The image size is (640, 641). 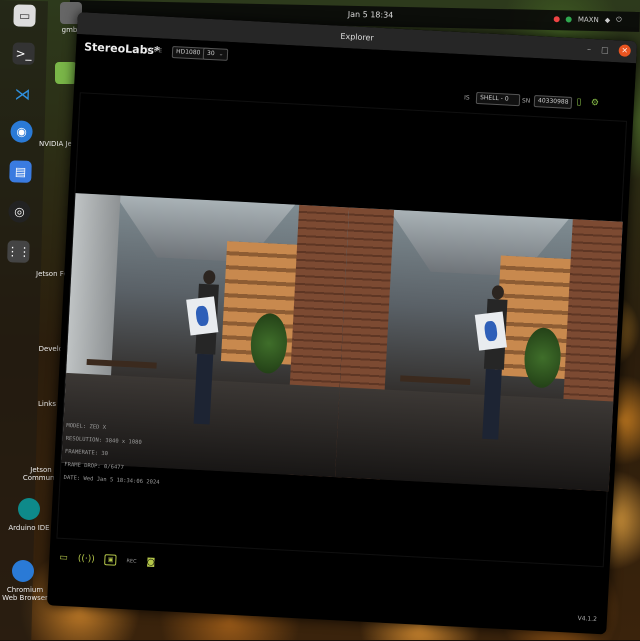 I want to click on folder-icon: ▭, so click(x=63, y=557).